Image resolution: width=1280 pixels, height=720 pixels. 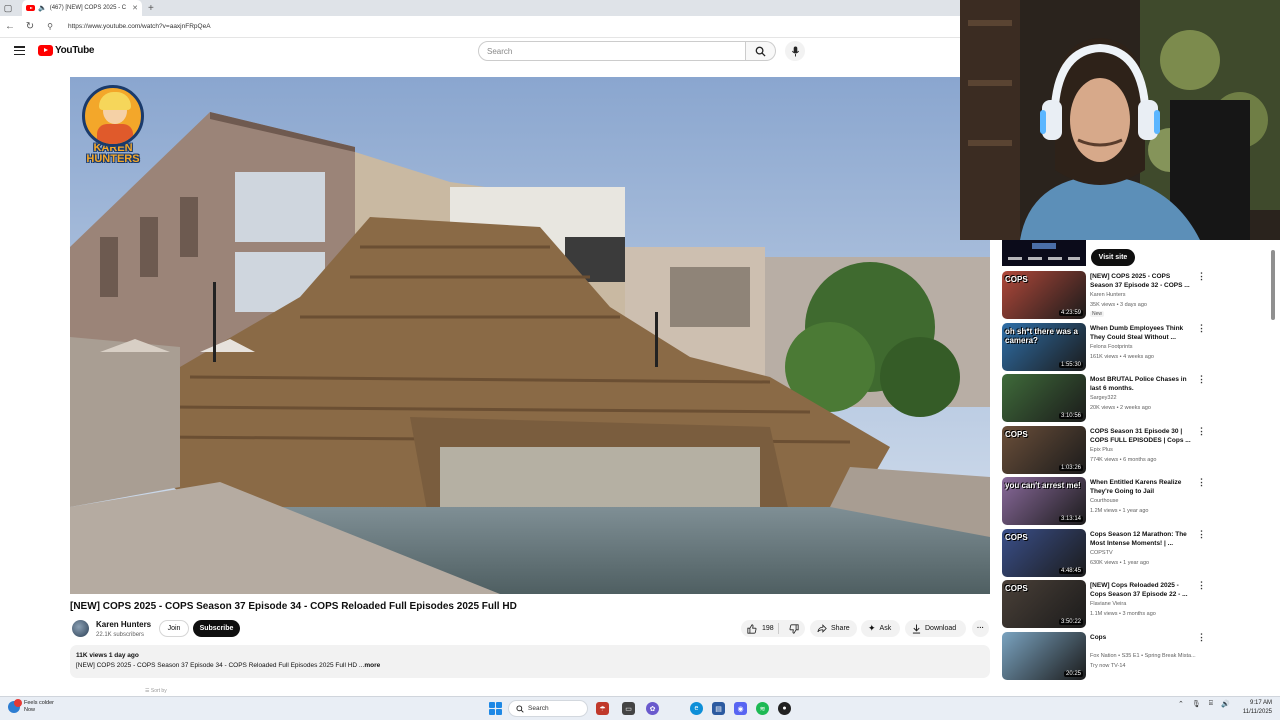 What do you see at coordinates (174, 628) in the screenshot?
I see `join-button: Join` at bounding box center [174, 628].